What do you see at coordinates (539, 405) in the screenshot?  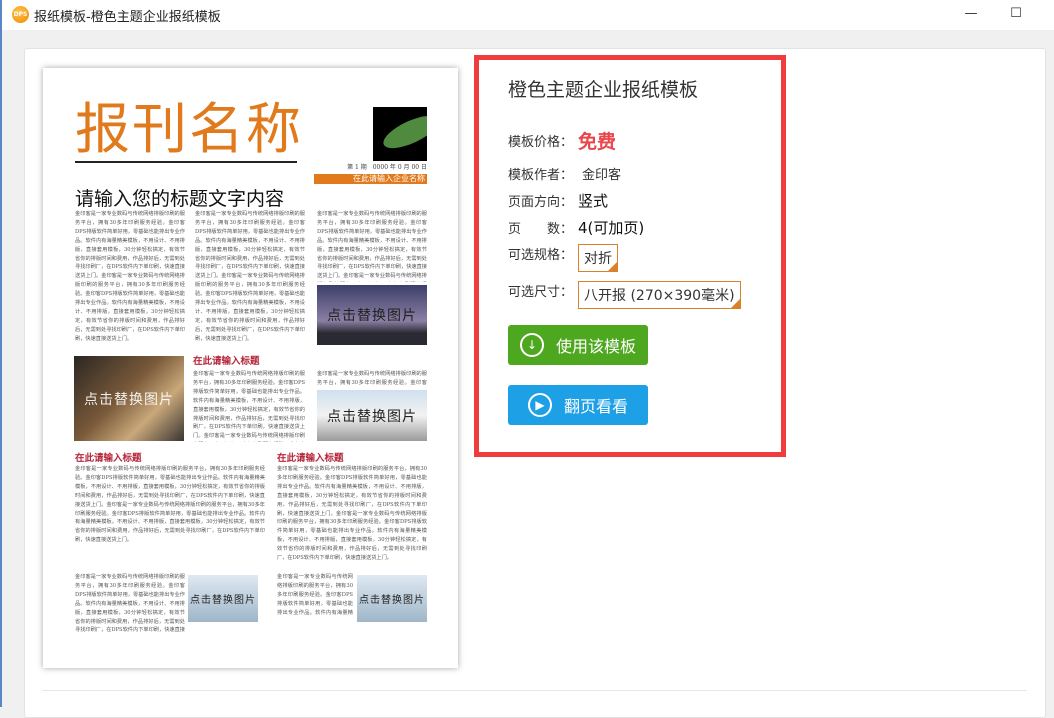 I see `play-icon: ▶` at bounding box center [539, 405].